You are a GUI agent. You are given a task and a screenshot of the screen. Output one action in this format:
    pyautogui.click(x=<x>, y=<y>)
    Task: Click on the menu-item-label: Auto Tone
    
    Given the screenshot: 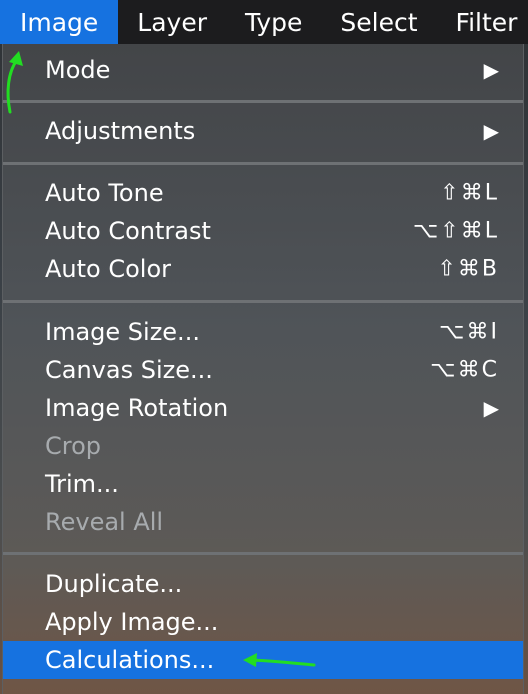 What is the action you would take?
    pyautogui.click(x=104, y=193)
    